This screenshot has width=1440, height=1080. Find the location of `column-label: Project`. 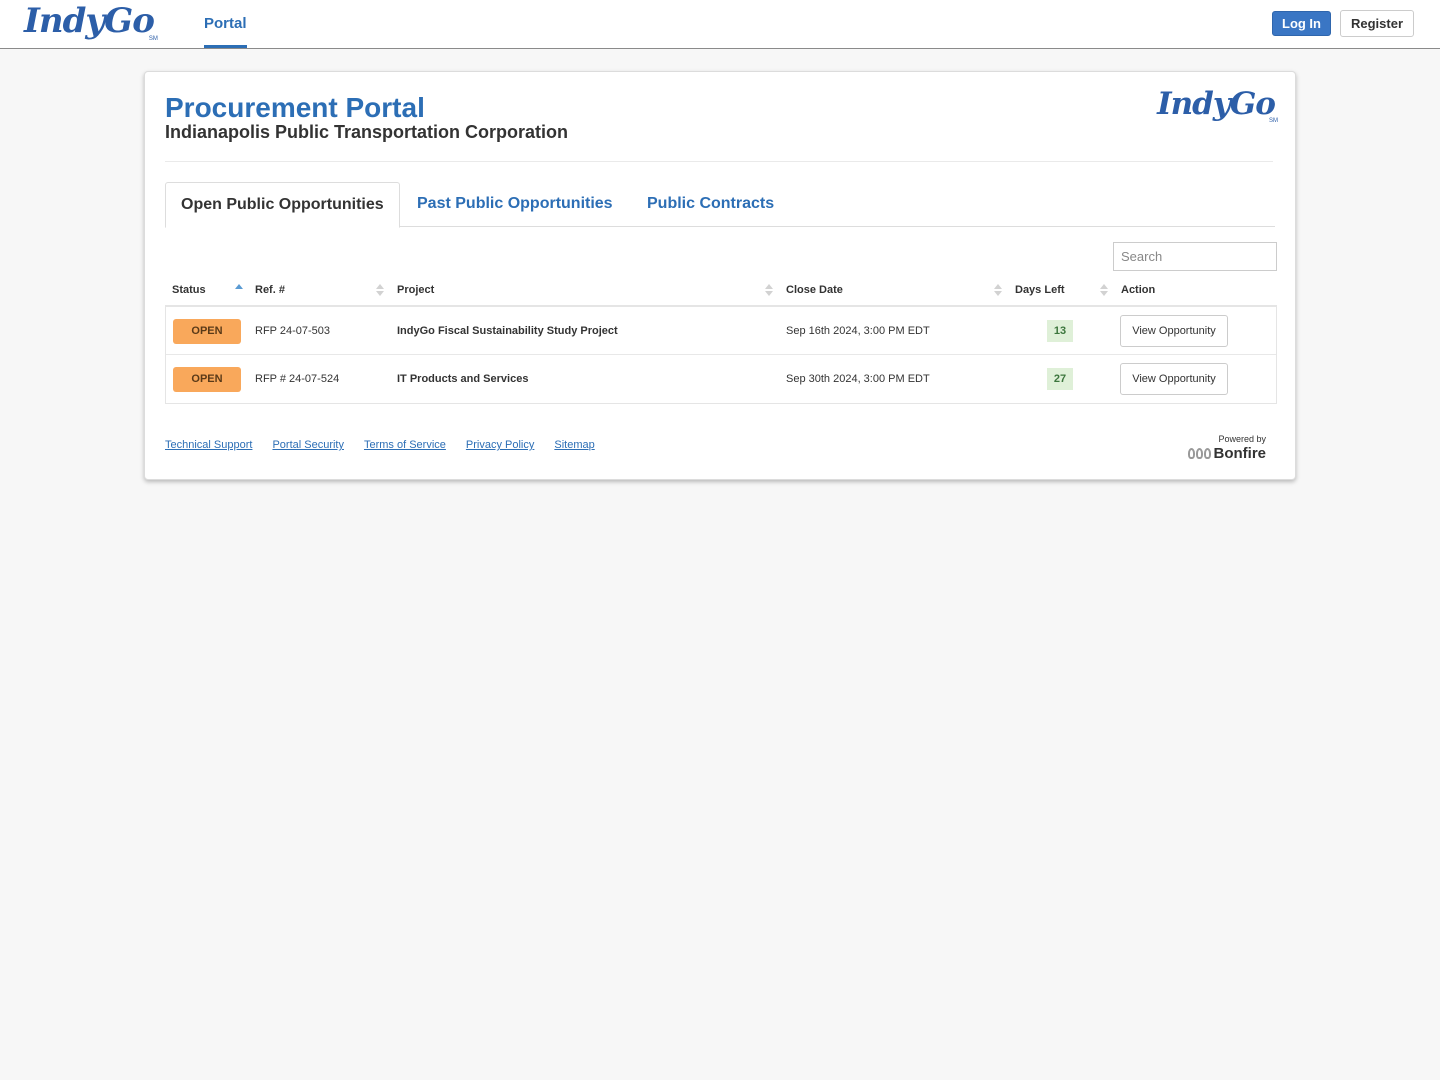

column-label: Project is located at coordinates (416, 290).